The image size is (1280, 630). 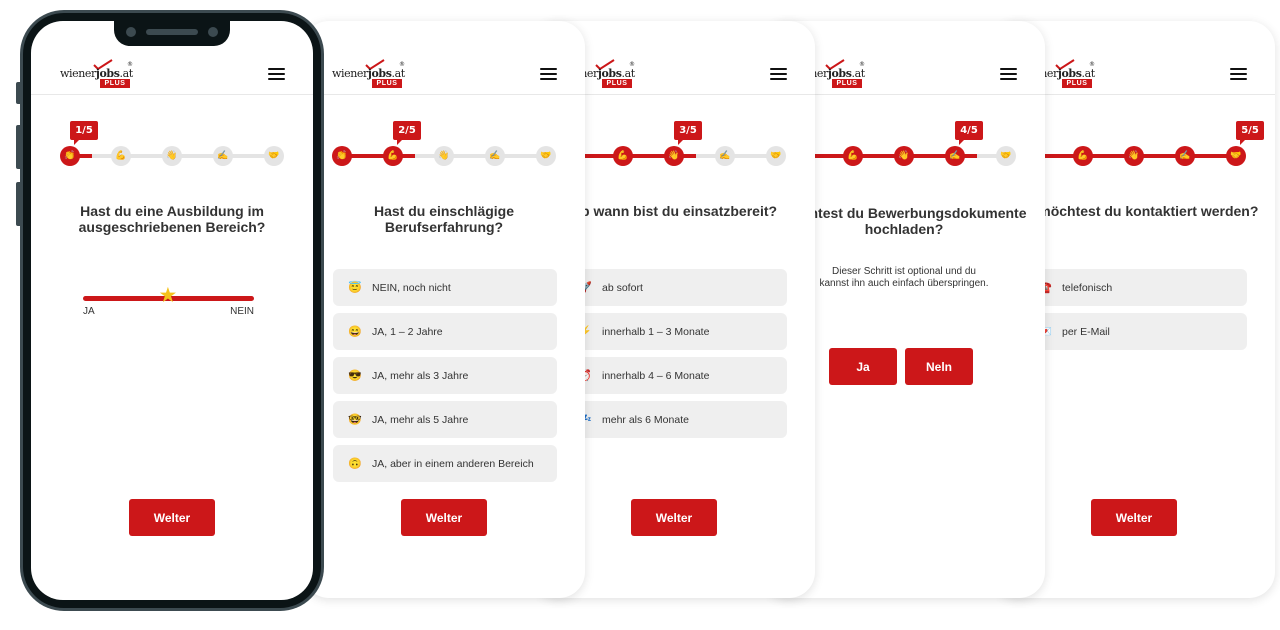 I want to click on option-label: telefonisch, so click(x=1087, y=287).